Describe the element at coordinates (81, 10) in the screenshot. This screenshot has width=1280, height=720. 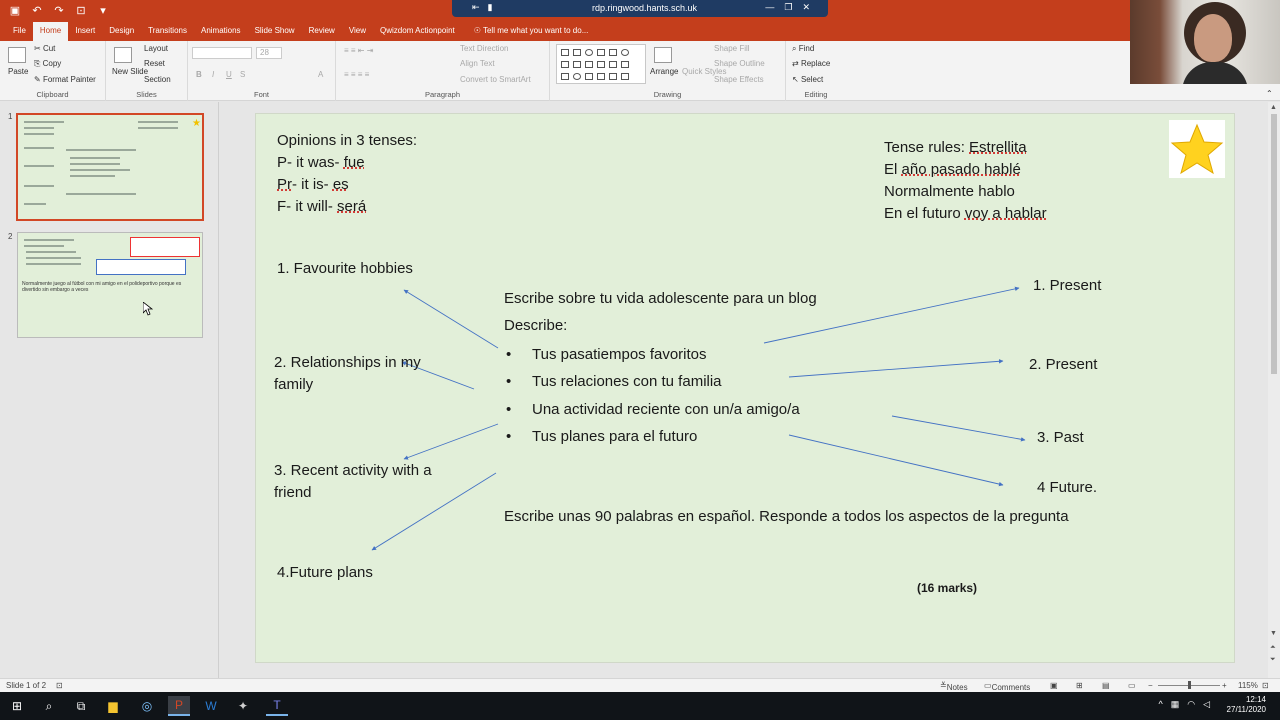
I see `present-icon: ⊡` at that location.